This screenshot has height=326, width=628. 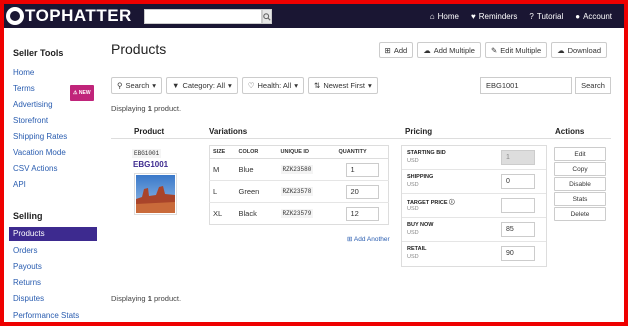 I want to click on sort-icon: ⇅, so click(x=317, y=85).